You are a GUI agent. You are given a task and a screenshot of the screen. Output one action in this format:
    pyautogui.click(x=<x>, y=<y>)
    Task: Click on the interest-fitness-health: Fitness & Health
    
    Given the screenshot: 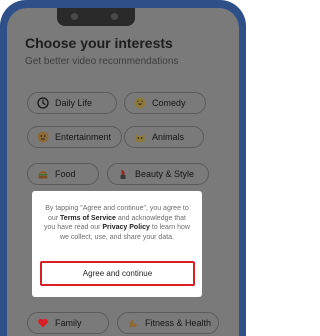 What is the action you would take?
    pyautogui.click(x=168, y=323)
    